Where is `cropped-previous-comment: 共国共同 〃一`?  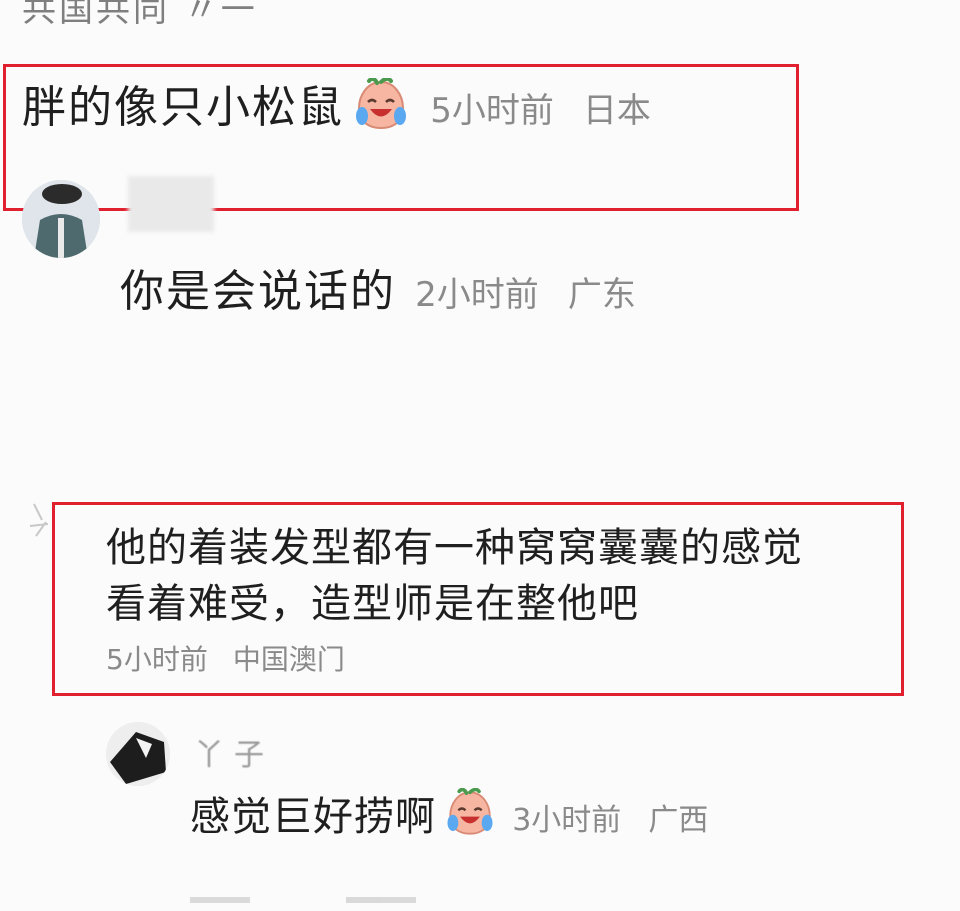 cropped-previous-comment: 共国共同 〃一 is located at coordinates (140, 15).